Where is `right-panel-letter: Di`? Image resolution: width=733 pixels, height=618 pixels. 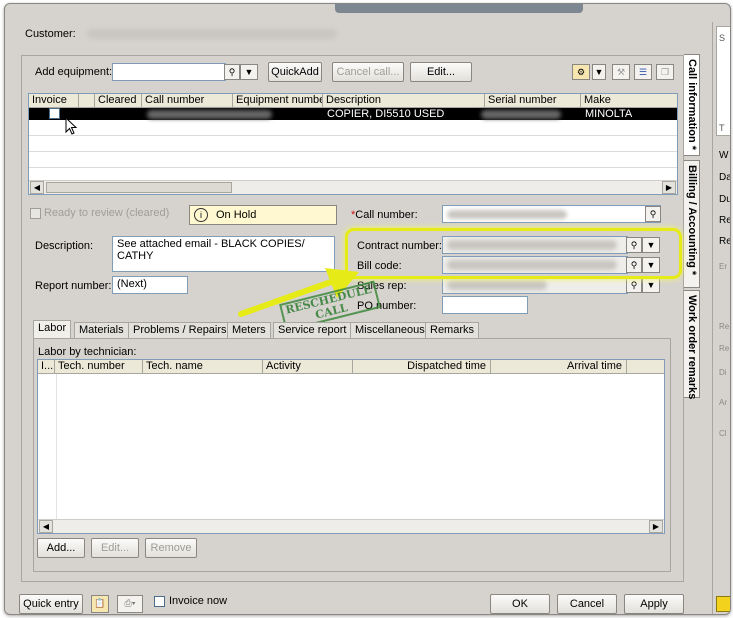 right-panel-letter: Di is located at coordinates (723, 372).